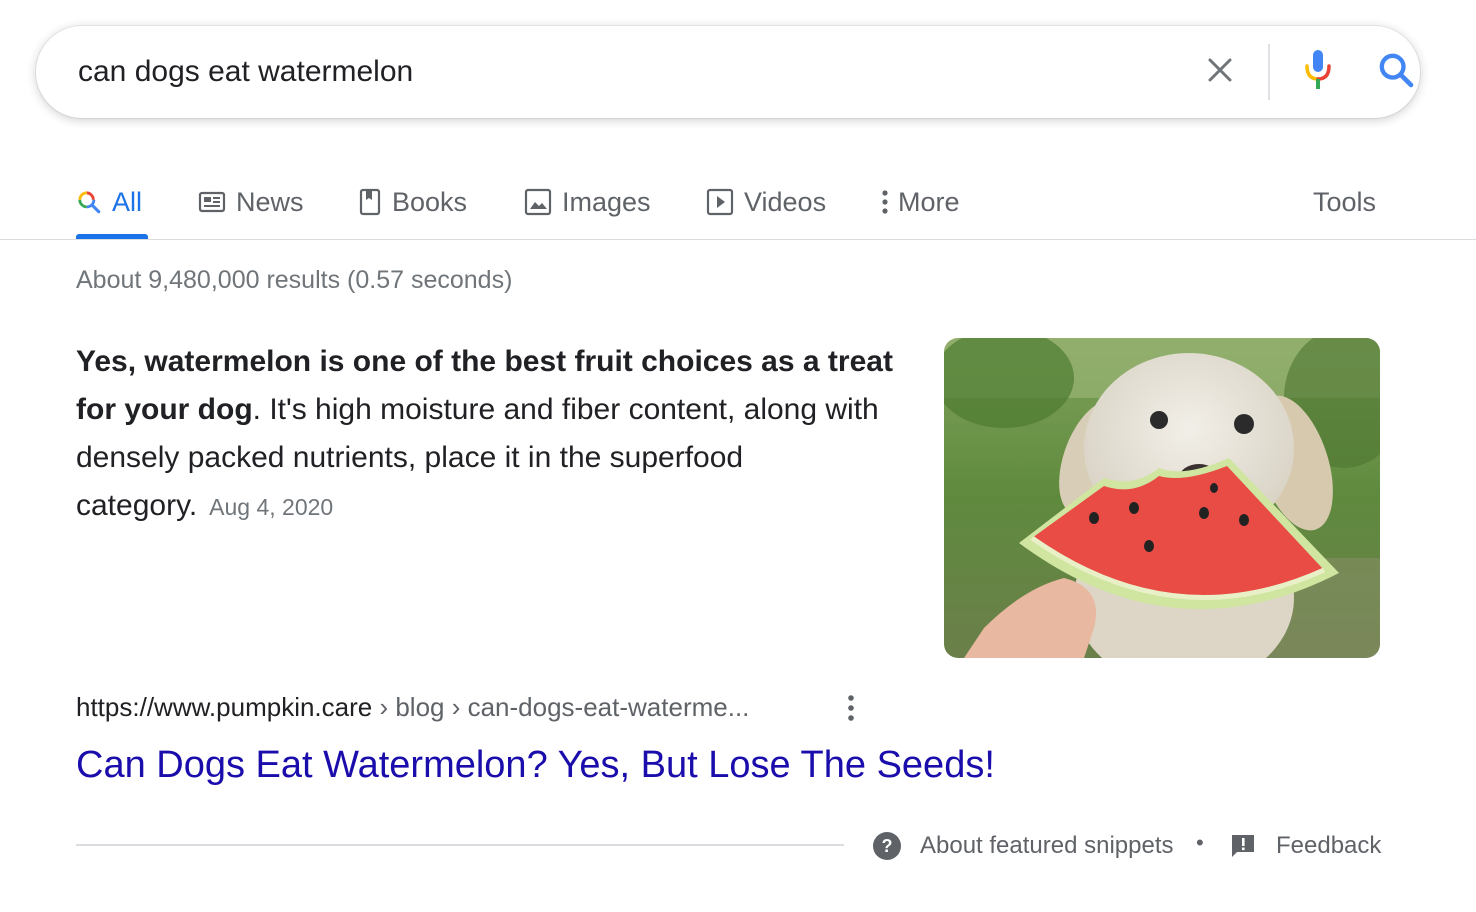  I want to click on result-stats: About 9,480,000 results (0.57 seconds), so click(294, 280).